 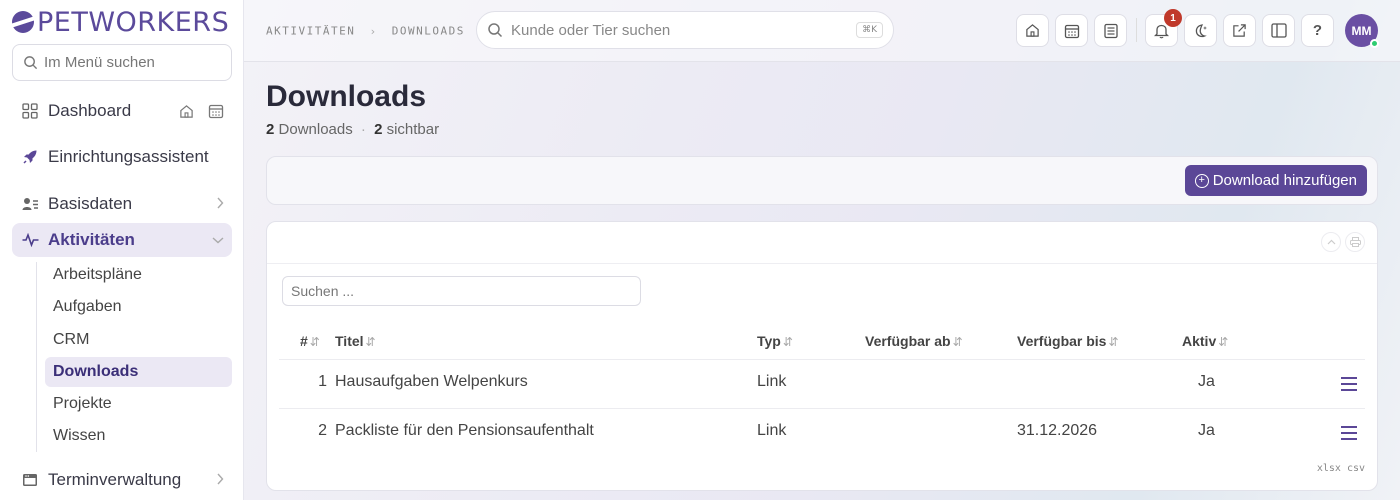 I want to click on sidebar-item-dashboard: Dashboard, so click(x=122, y=111).